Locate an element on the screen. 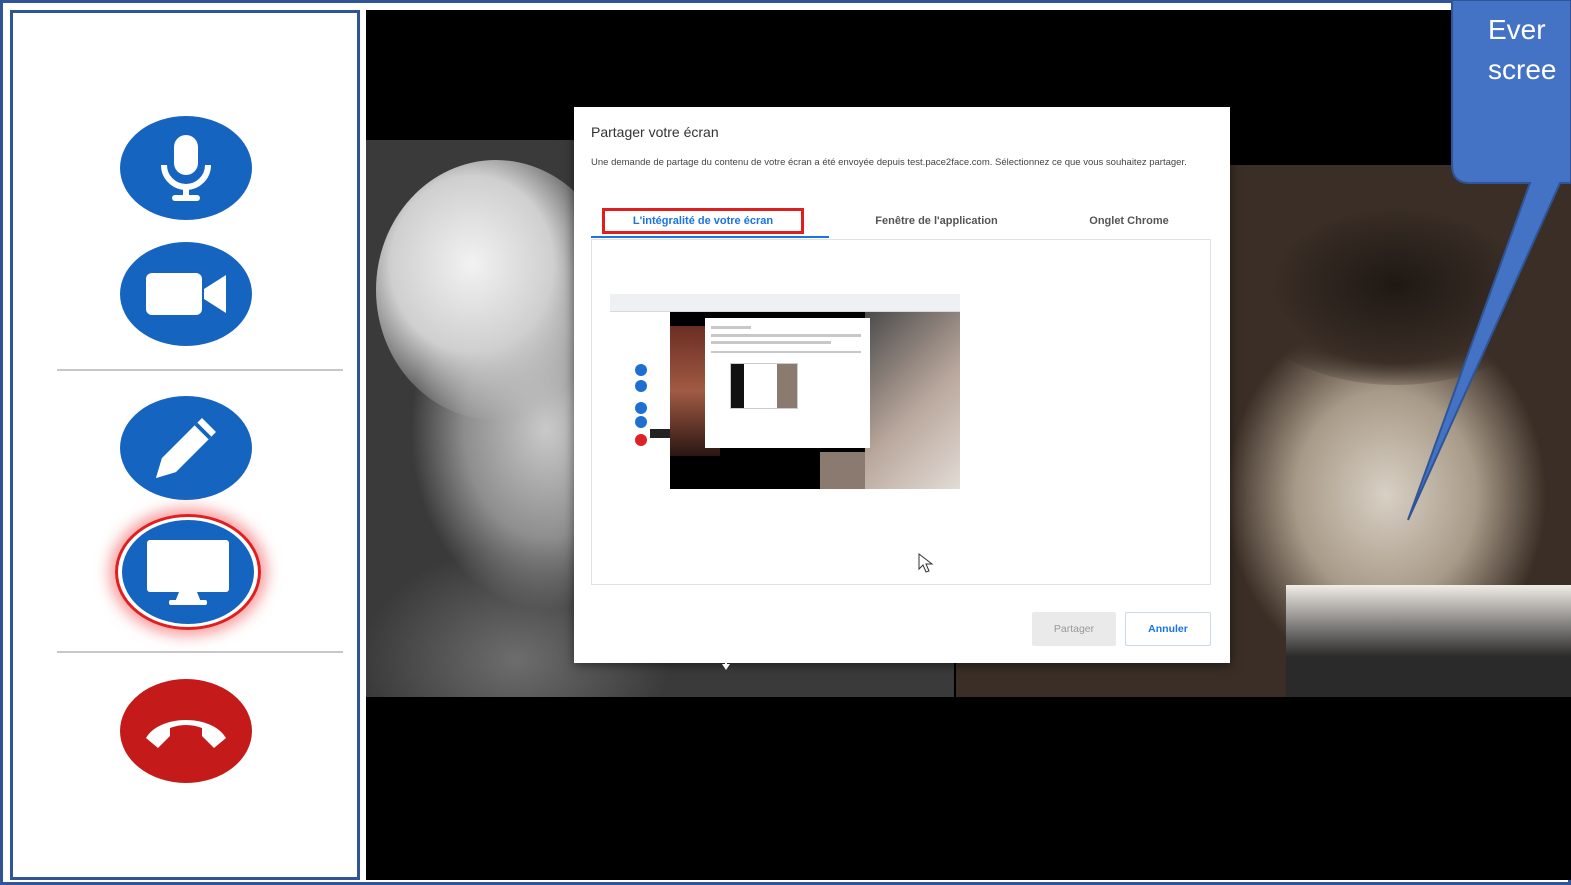  video-camera-icon is located at coordinates (186, 294).